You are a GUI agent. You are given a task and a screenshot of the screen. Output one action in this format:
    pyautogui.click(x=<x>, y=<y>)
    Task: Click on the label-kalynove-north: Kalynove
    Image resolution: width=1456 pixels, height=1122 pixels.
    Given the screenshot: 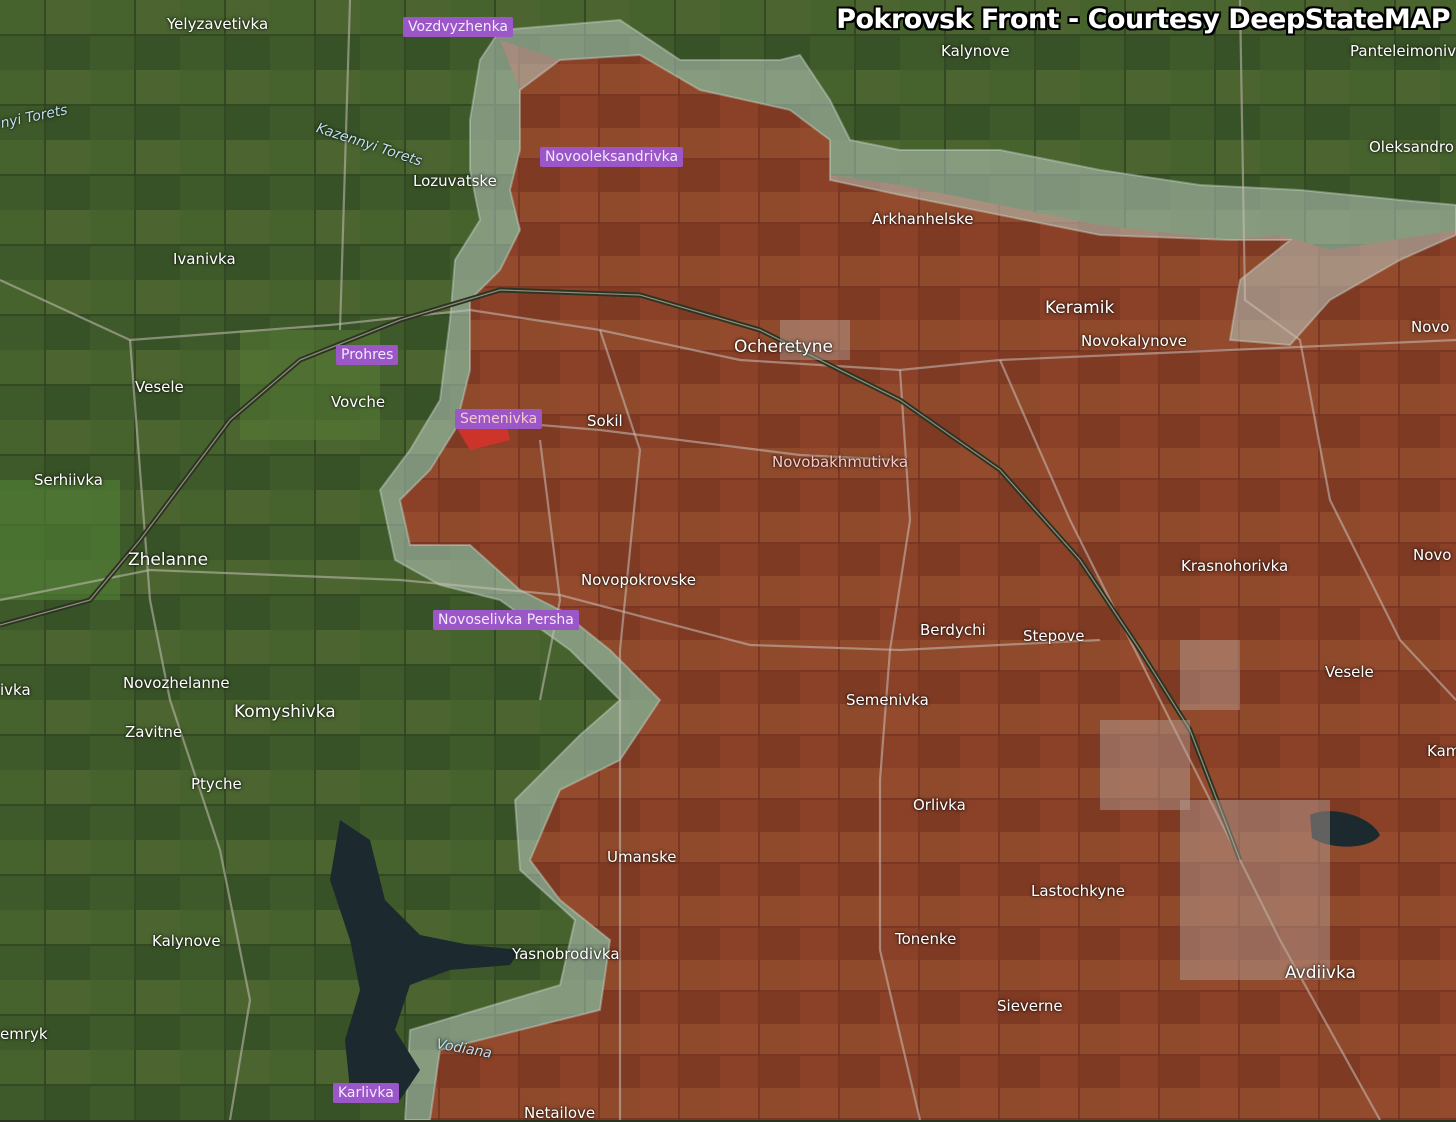 What is the action you would take?
    pyautogui.click(x=975, y=51)
    